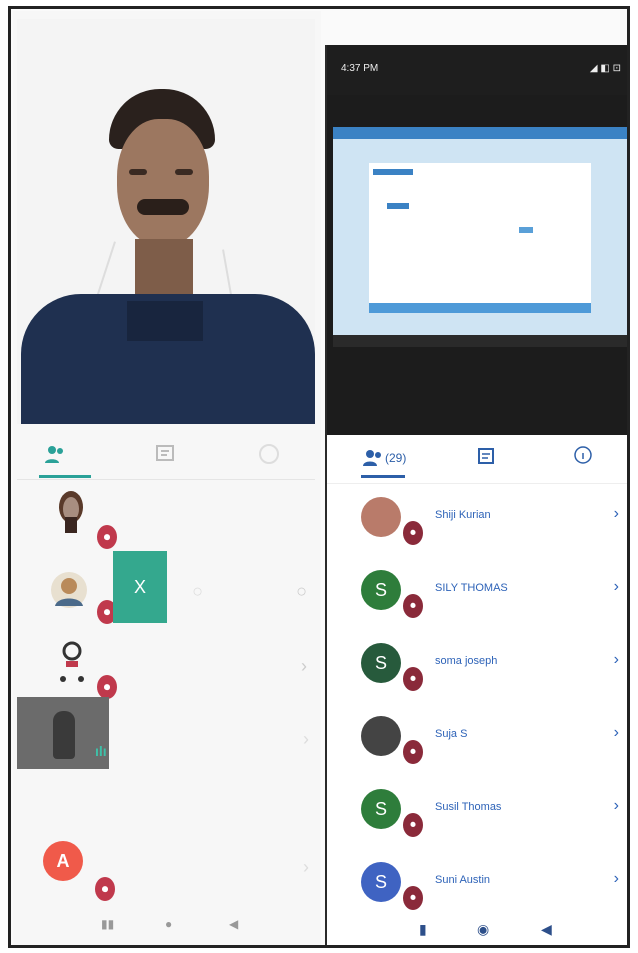  I want to click on shared-logo, so click(393, 172).